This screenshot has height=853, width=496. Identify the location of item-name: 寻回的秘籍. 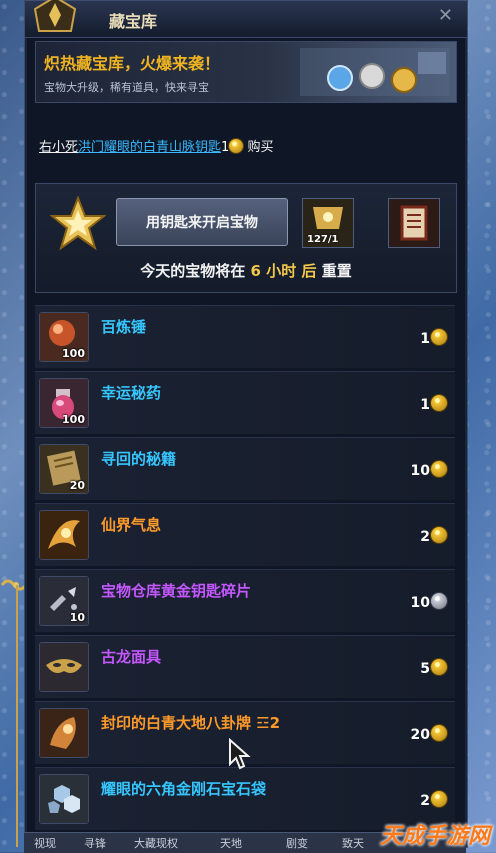
(139, 459).